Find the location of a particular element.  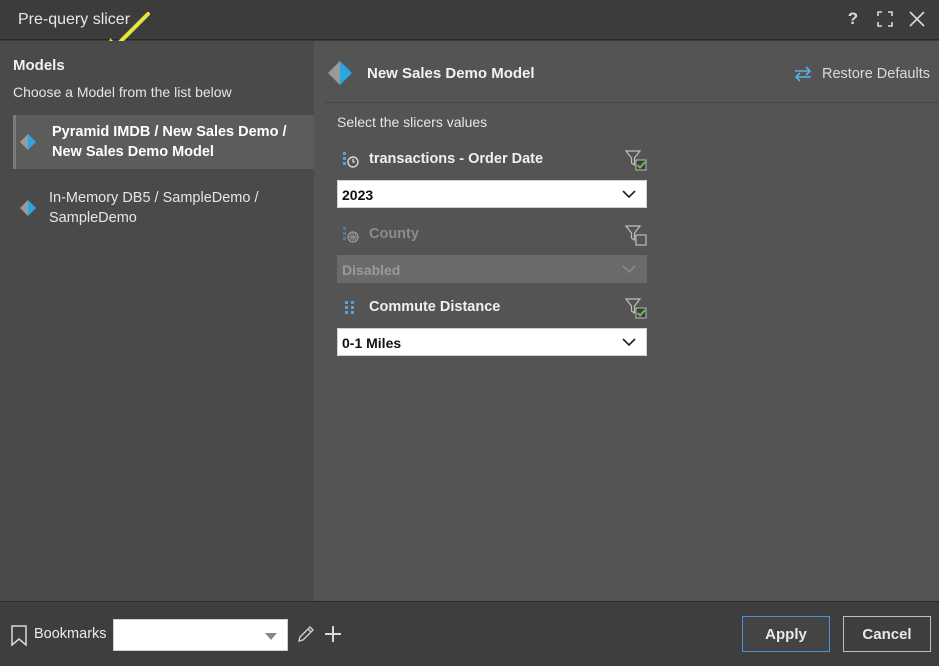

maximize-icon is located at coordinates (885, 19).